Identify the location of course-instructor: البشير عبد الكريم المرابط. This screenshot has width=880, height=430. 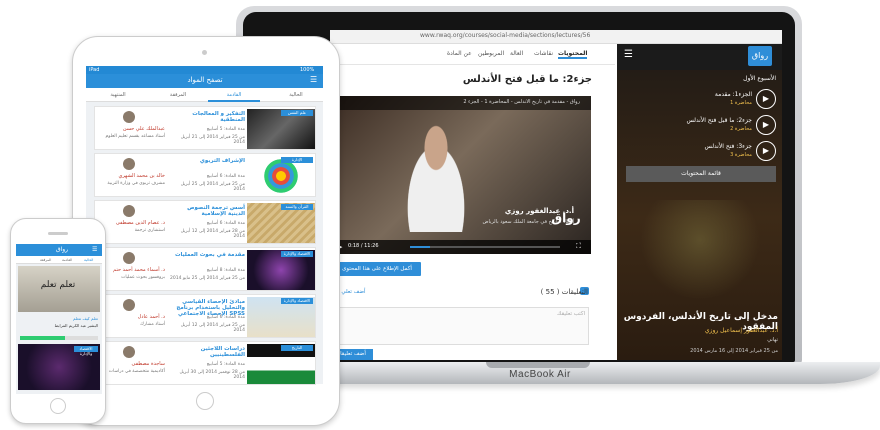
(76, 325).